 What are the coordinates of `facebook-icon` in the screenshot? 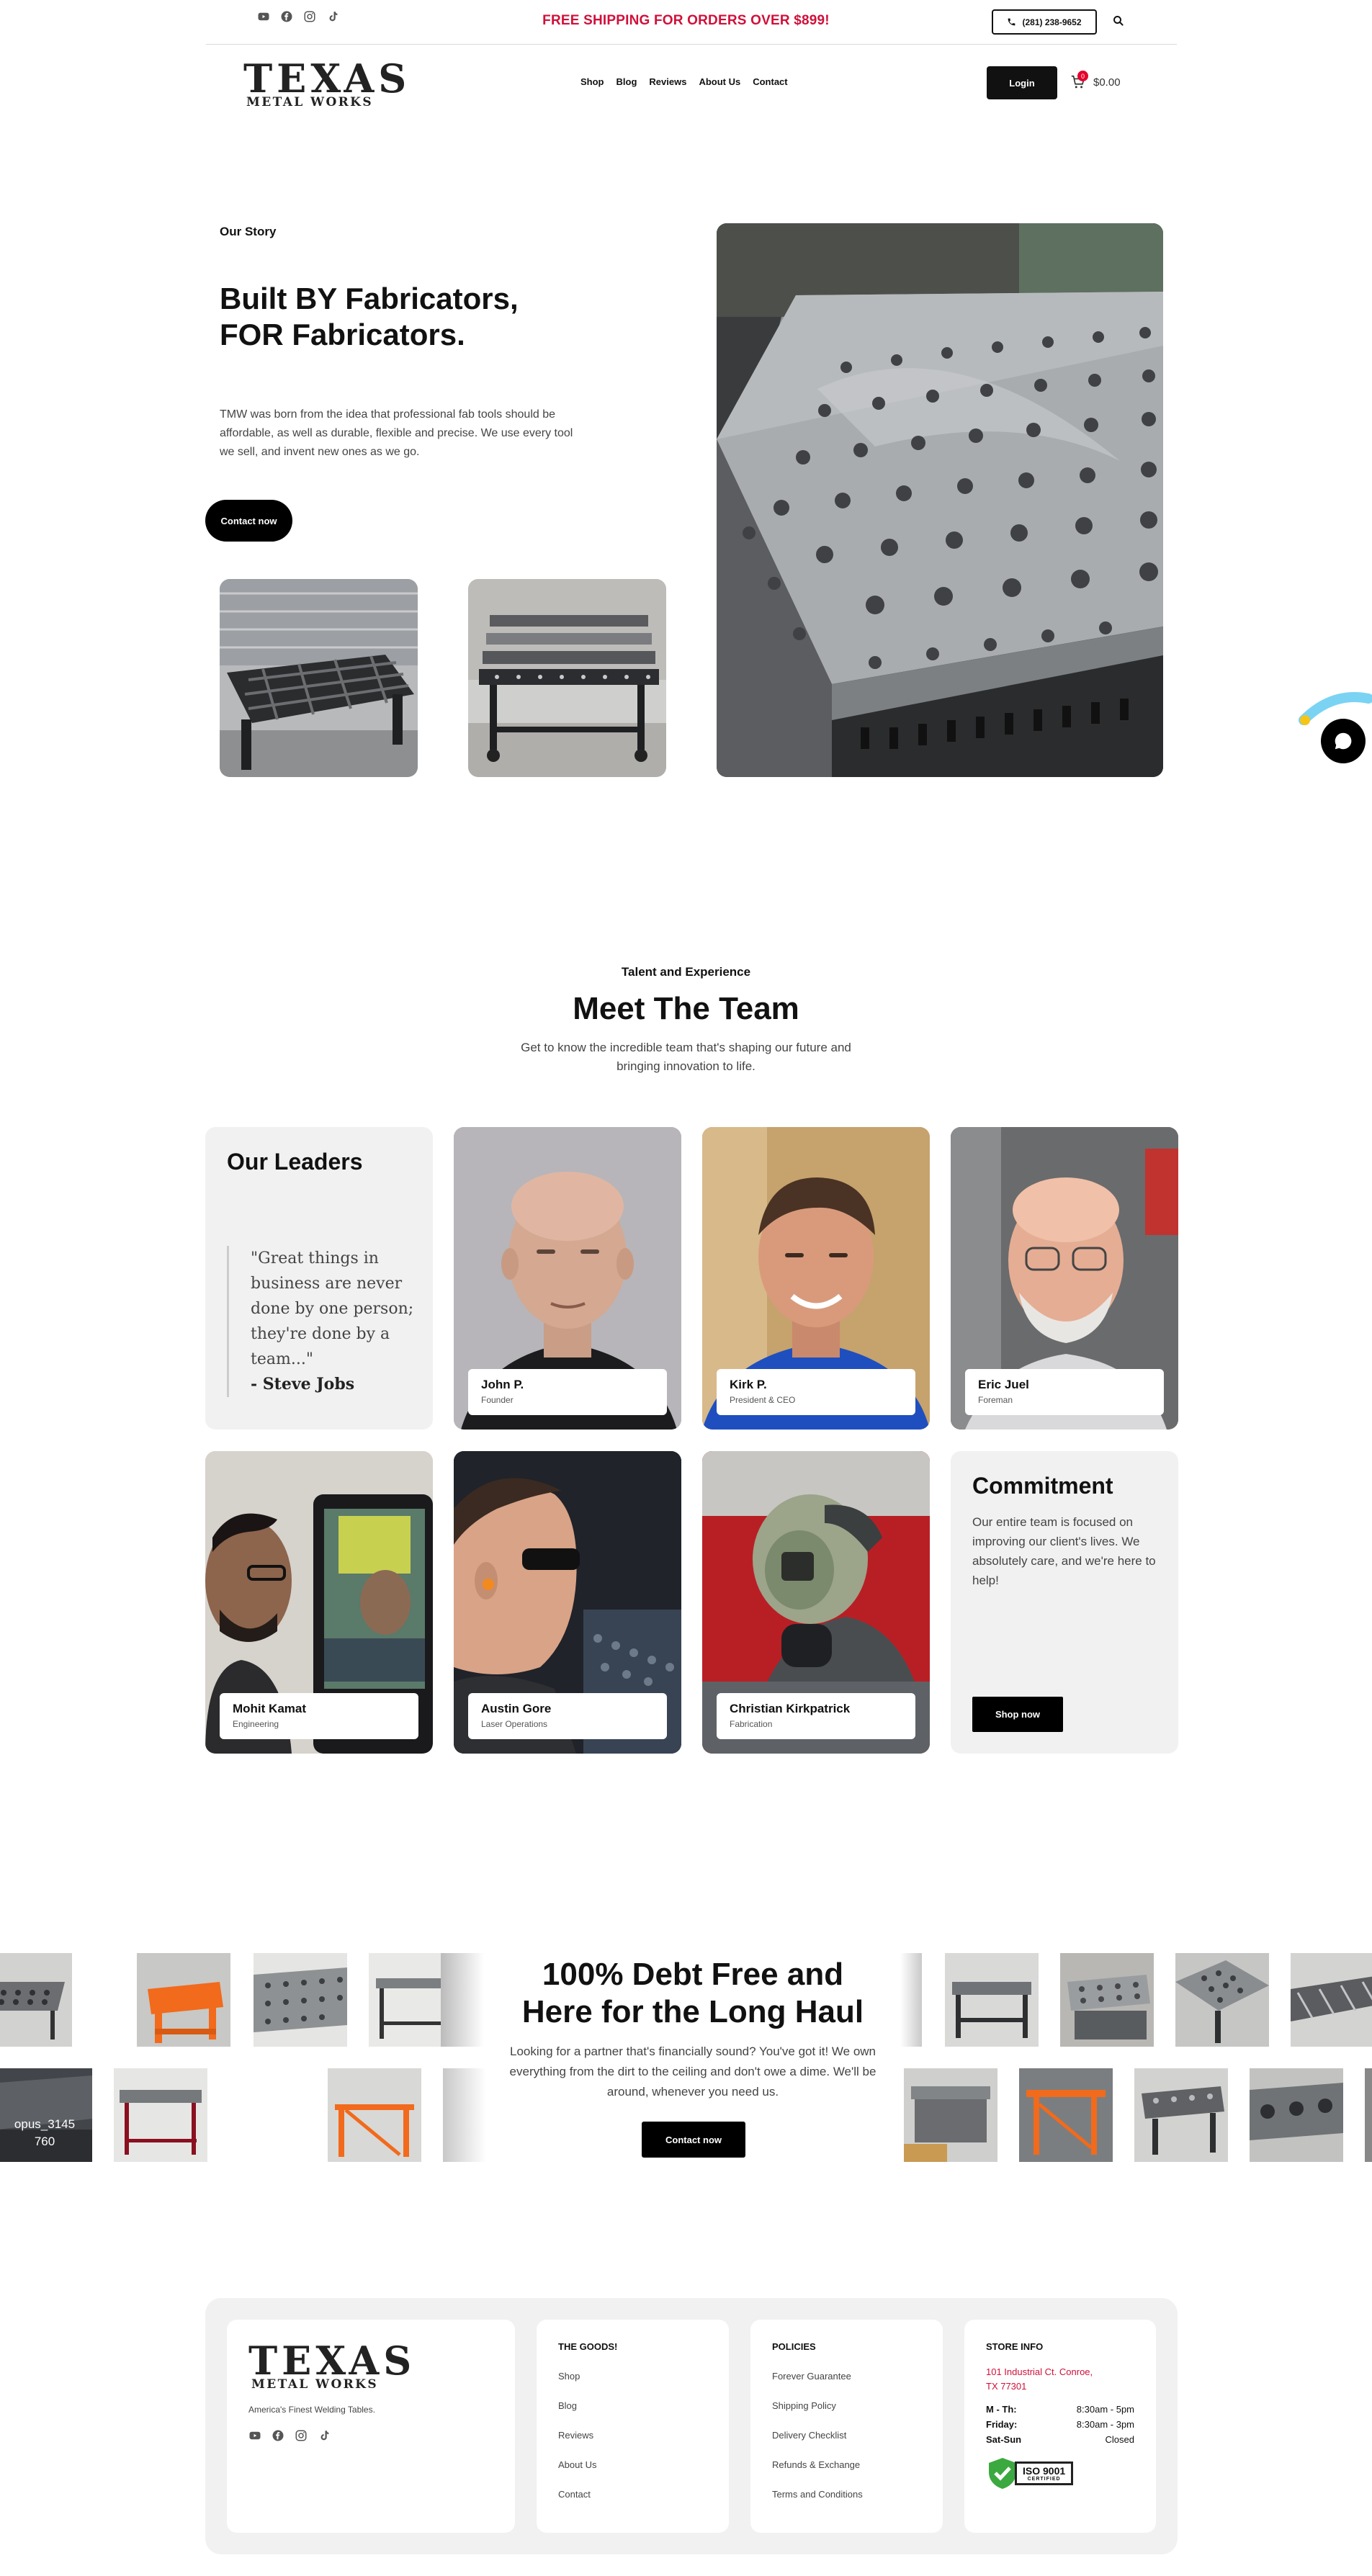 It's located at (278, 2435).